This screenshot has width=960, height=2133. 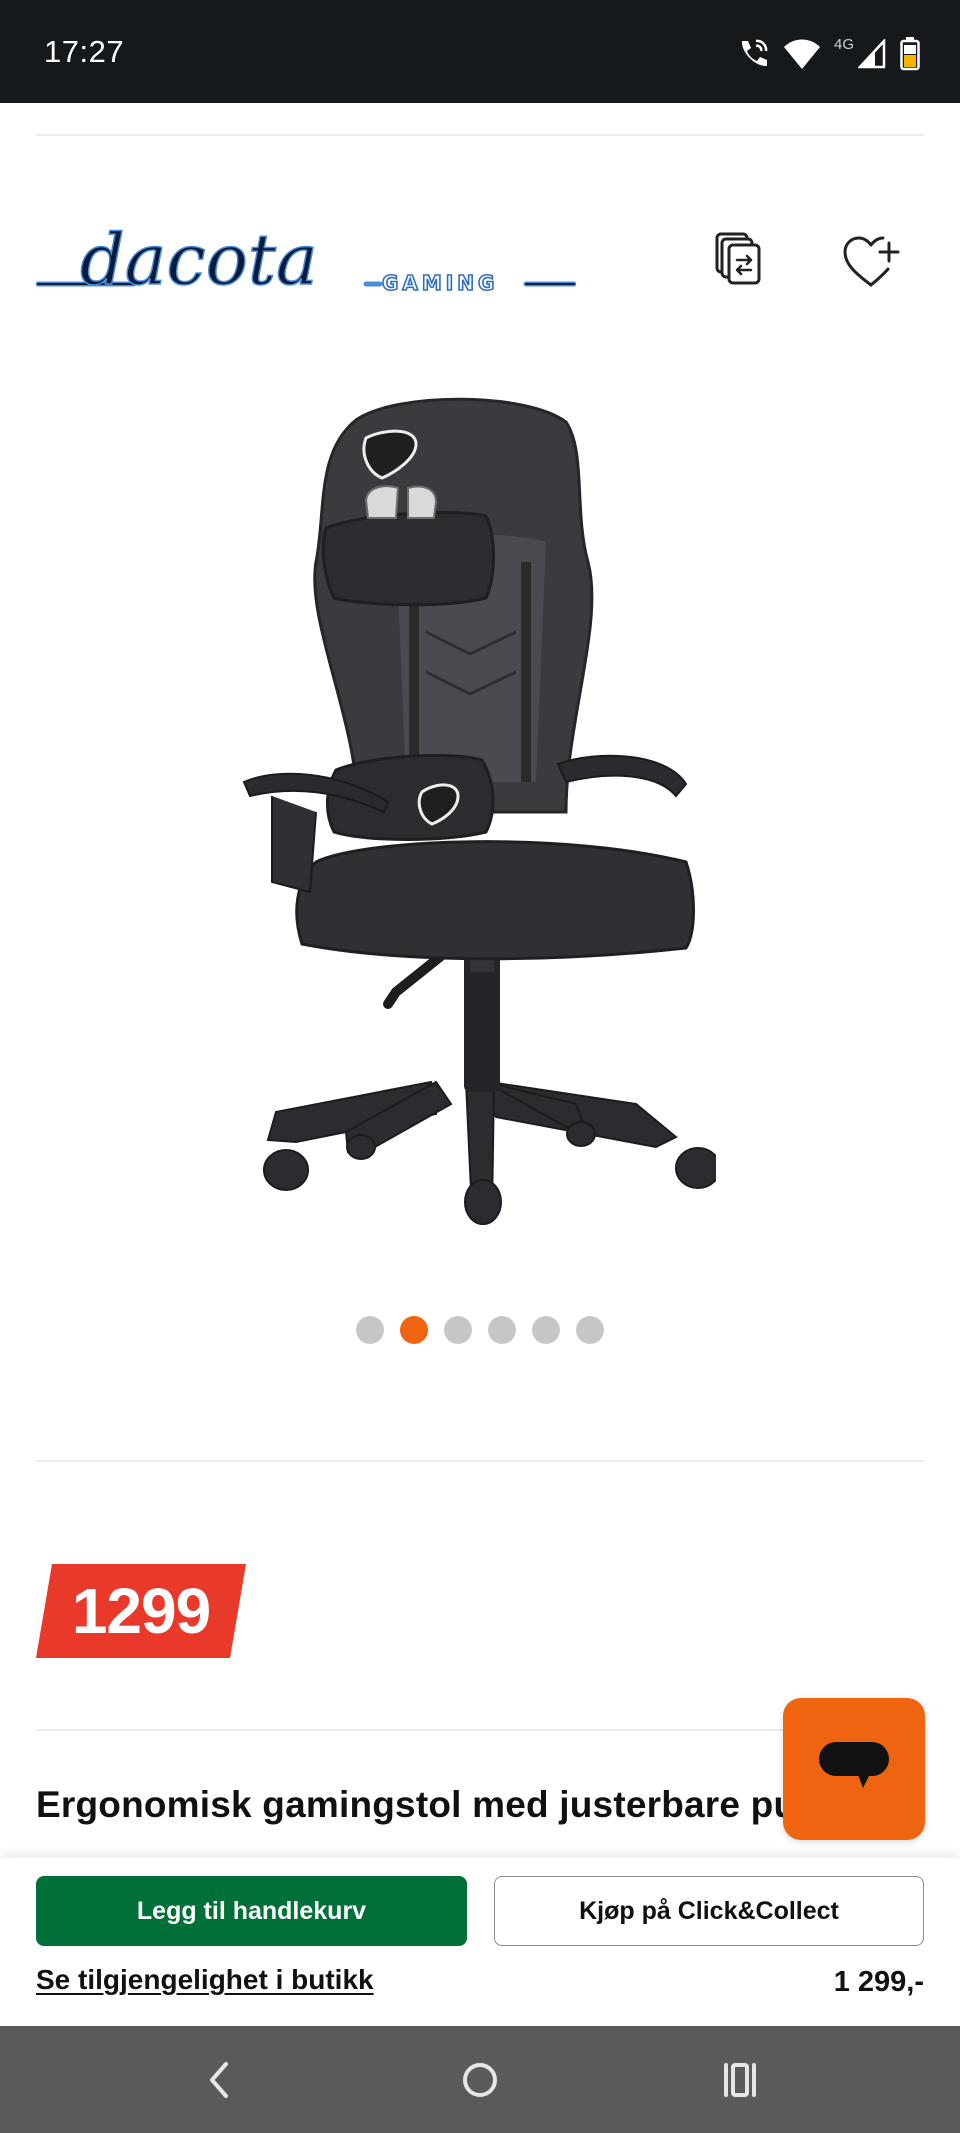 What do you see at coordinates (84, 51) in the screenshot?
I see `status-time: 17:27` at bounding box center [84, 51].